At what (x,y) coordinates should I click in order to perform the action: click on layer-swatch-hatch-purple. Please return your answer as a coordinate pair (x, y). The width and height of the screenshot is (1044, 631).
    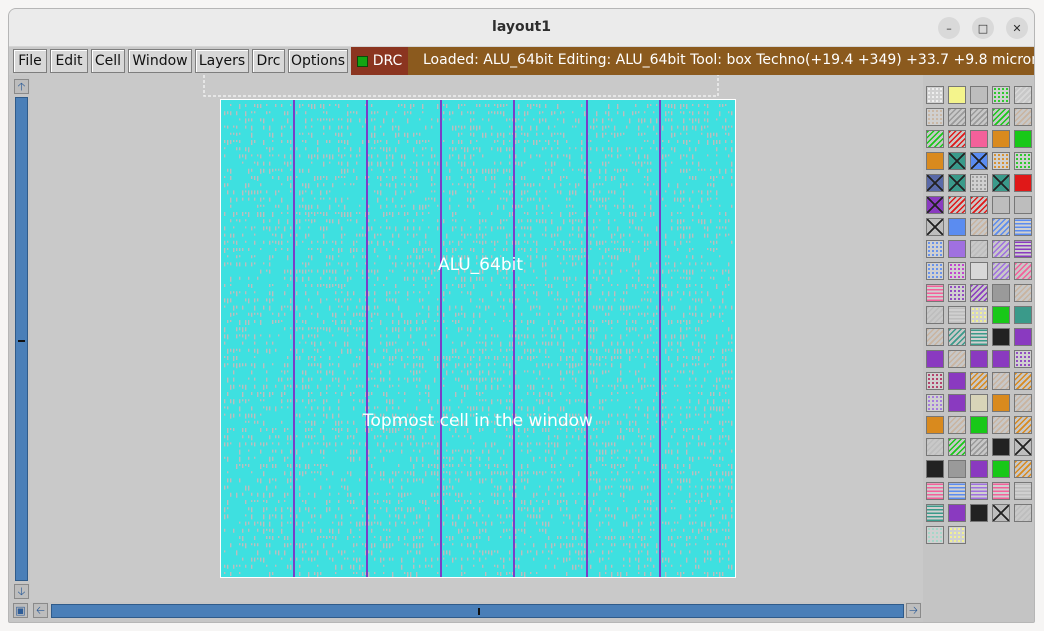
    Looking at the image, I should click on (979, 293).